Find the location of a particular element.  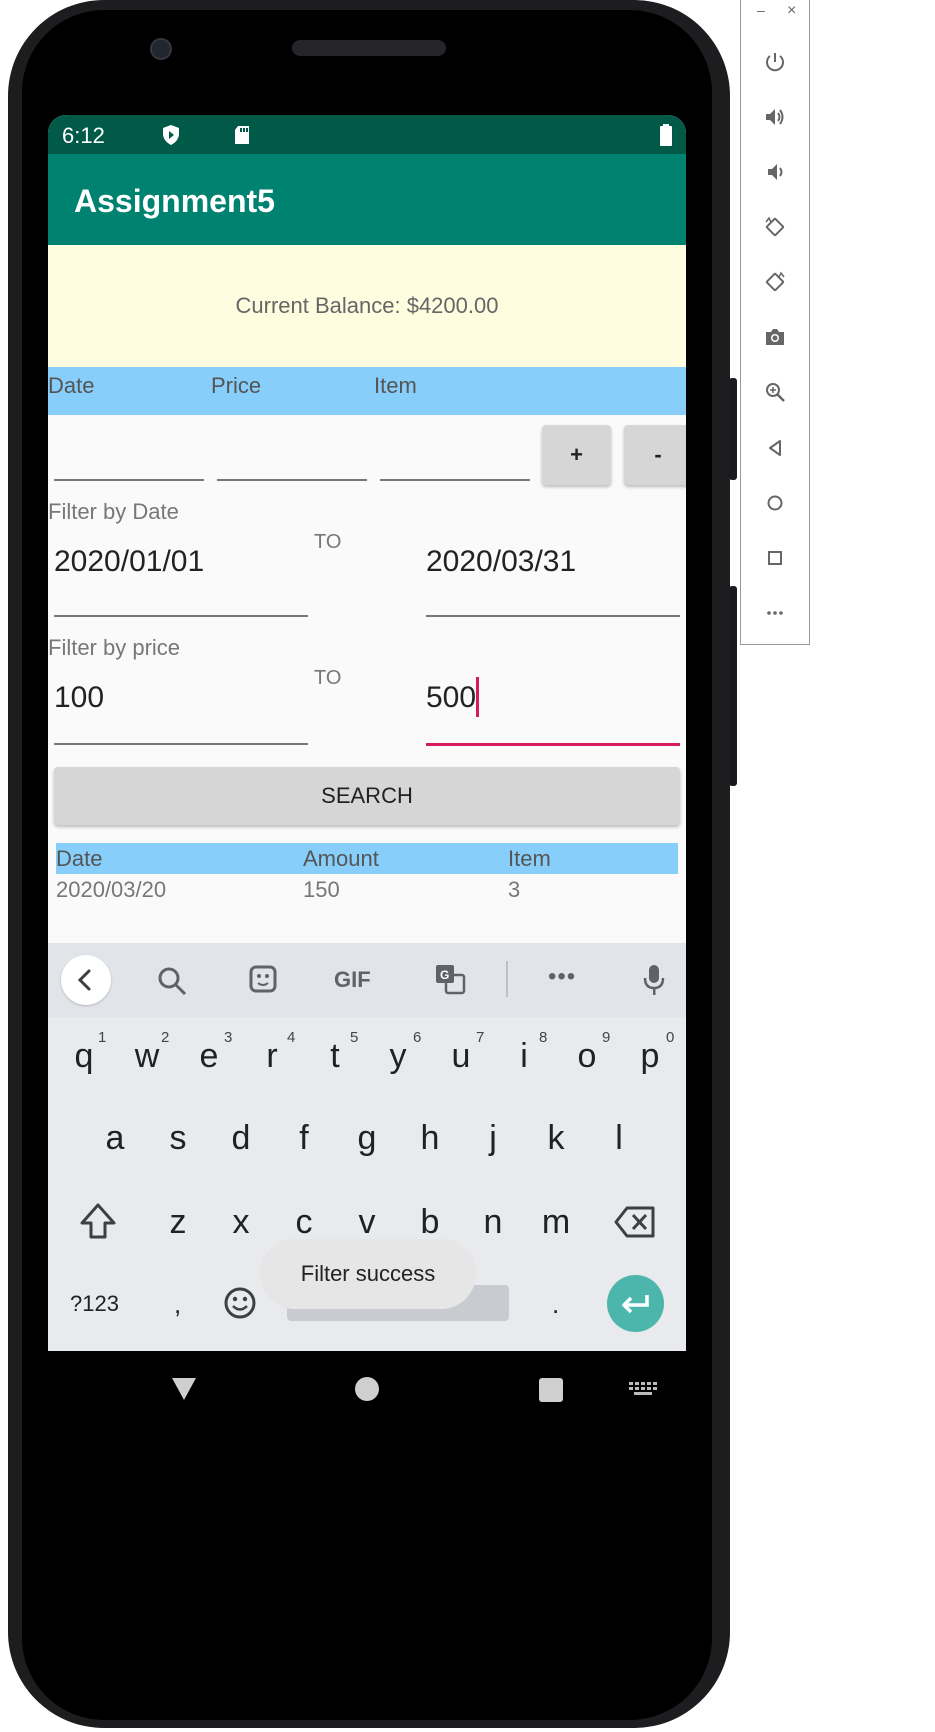

symbols-key: ?123 is located at coordinates (94, 1304).